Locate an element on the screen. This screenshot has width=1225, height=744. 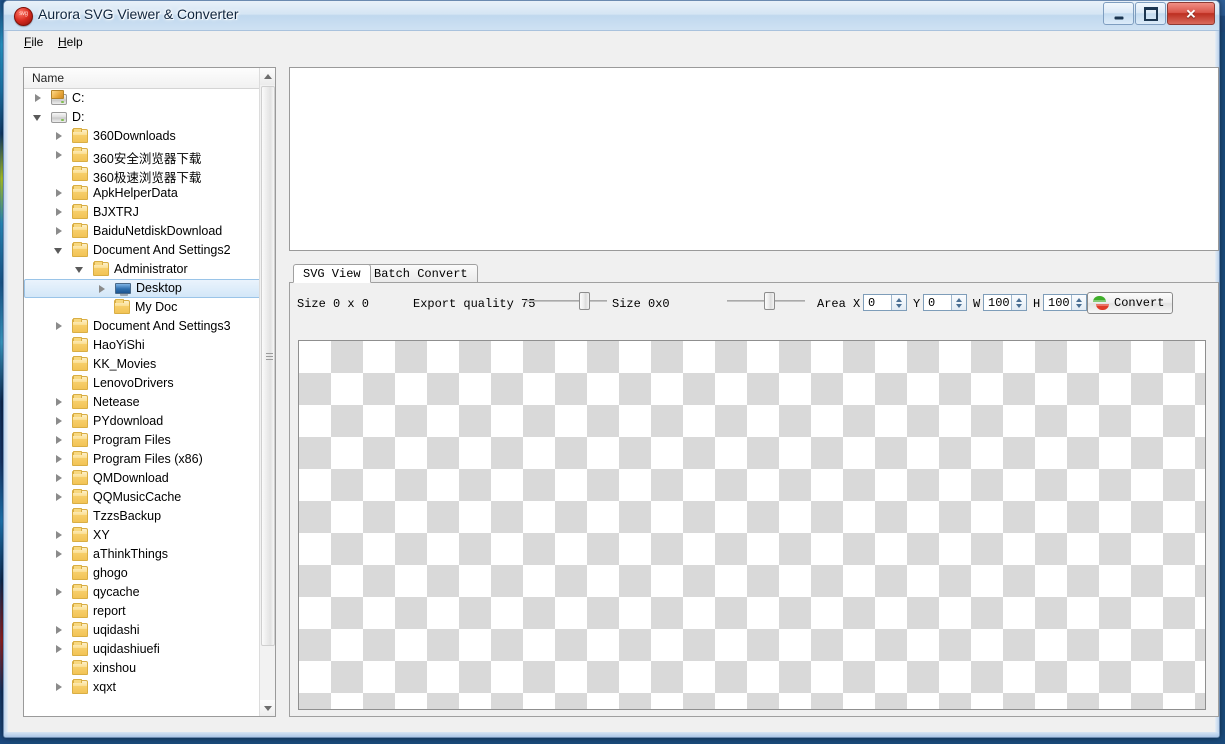
tree-item: Netease is located at coordinates (142, 402).